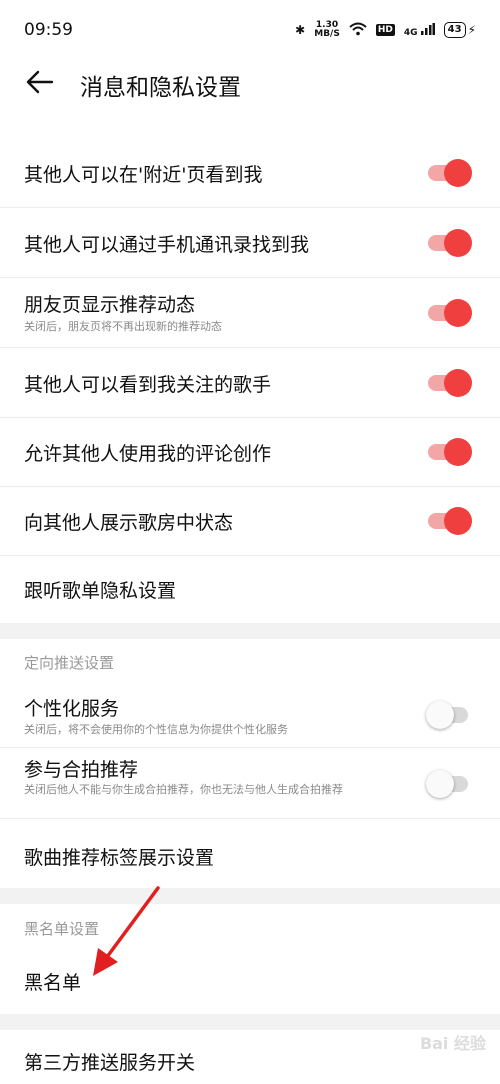  Describe the element at coordinates (183, 789) in the screenshot. I see `setting-sublabel: 关闭后他人不能与你生成合拍推荐，你也无法与他人生成合拍推荐` at that location.